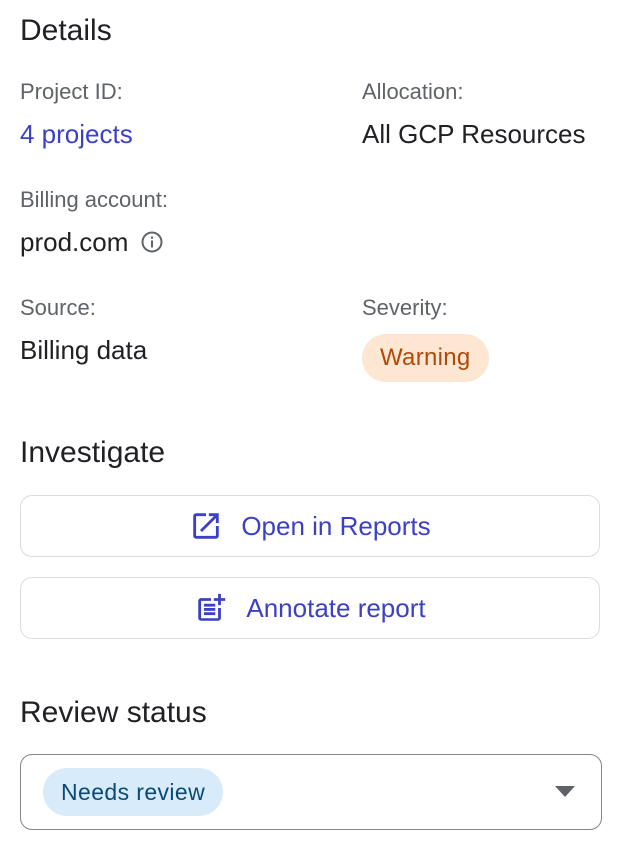 This screenshot has height=848, width=618. I want to click on annotate-report-button: Annotate report, so click(310, 608).